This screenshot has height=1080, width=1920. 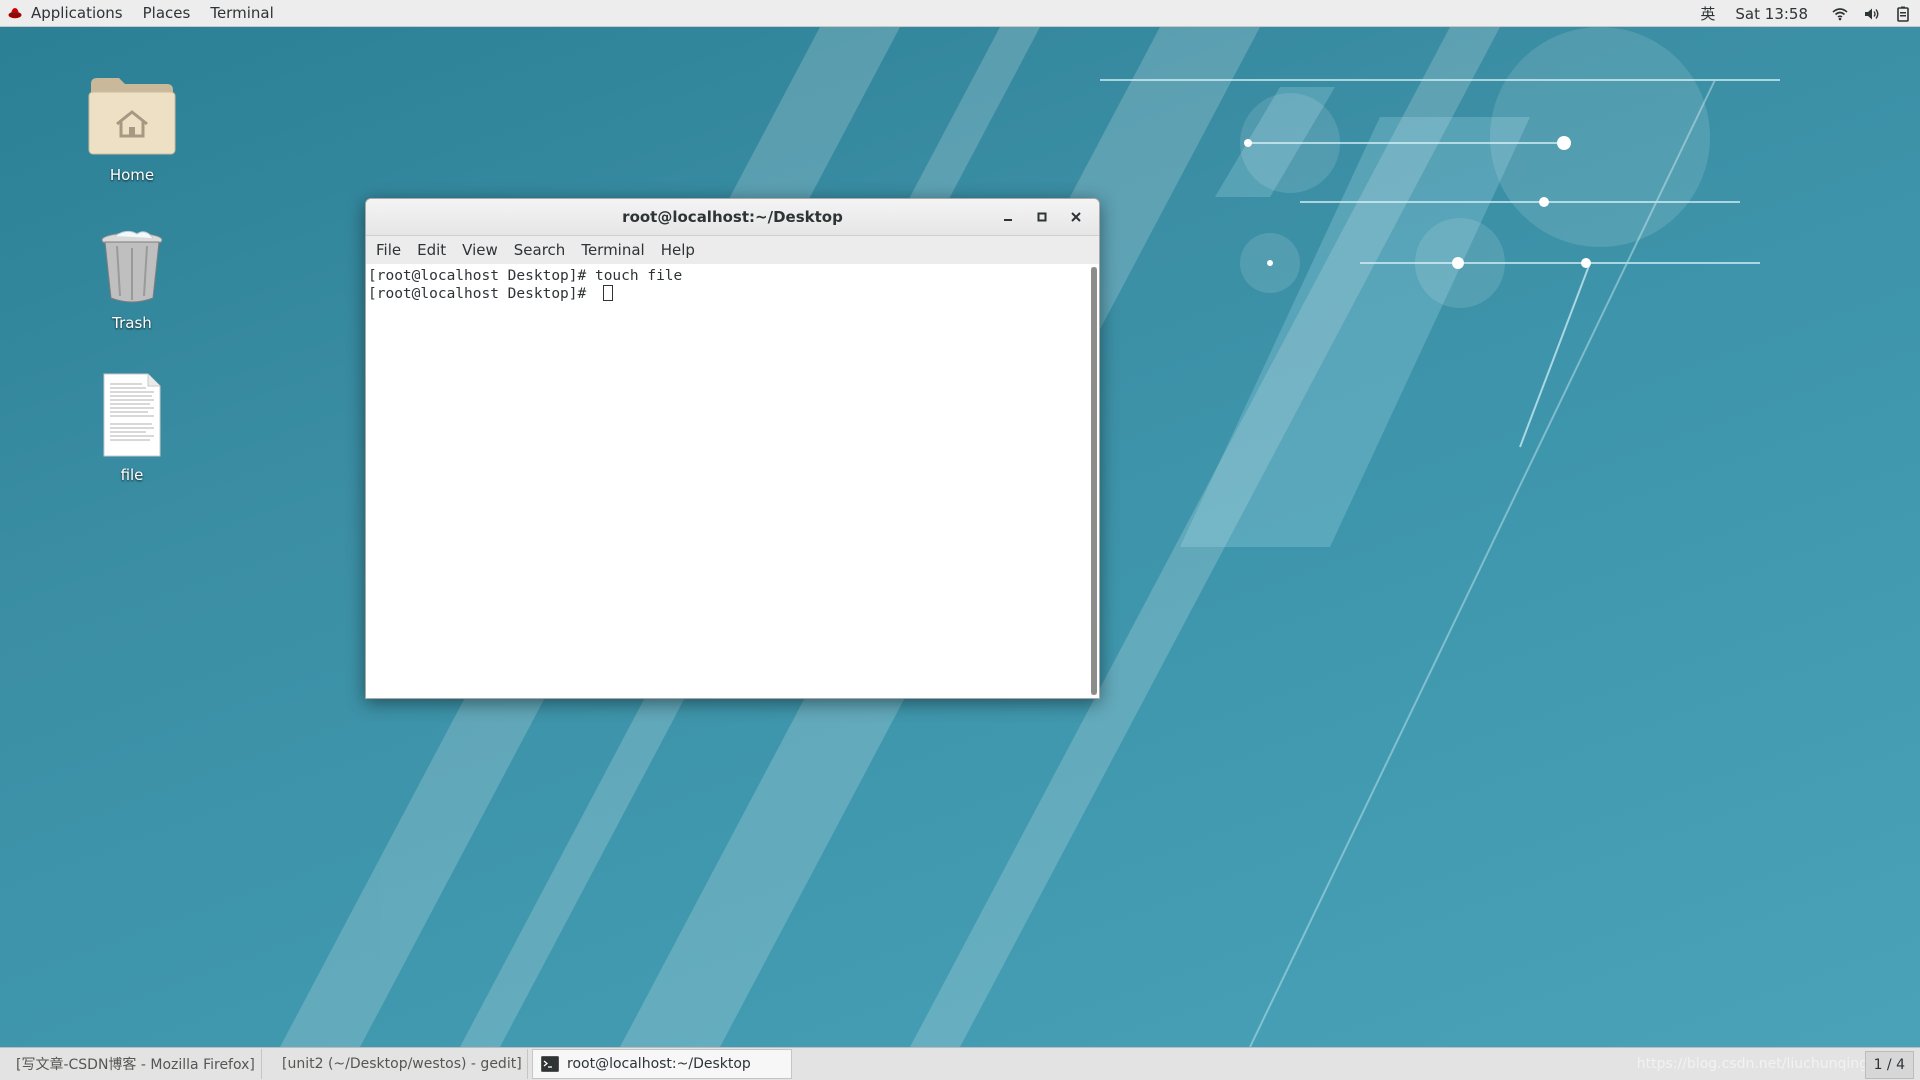 I want to click on minimize-button, so click(x=1008, y=217).